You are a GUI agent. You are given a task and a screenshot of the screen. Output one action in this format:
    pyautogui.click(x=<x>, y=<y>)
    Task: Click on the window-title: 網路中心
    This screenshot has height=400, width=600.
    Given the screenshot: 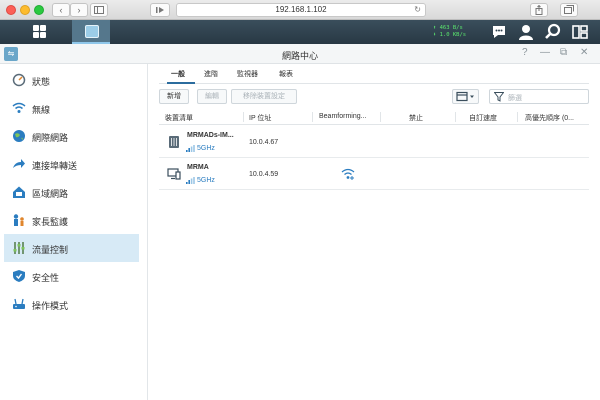 What is the action you would take?
    pyautogui.click(x=299, y=56)
    